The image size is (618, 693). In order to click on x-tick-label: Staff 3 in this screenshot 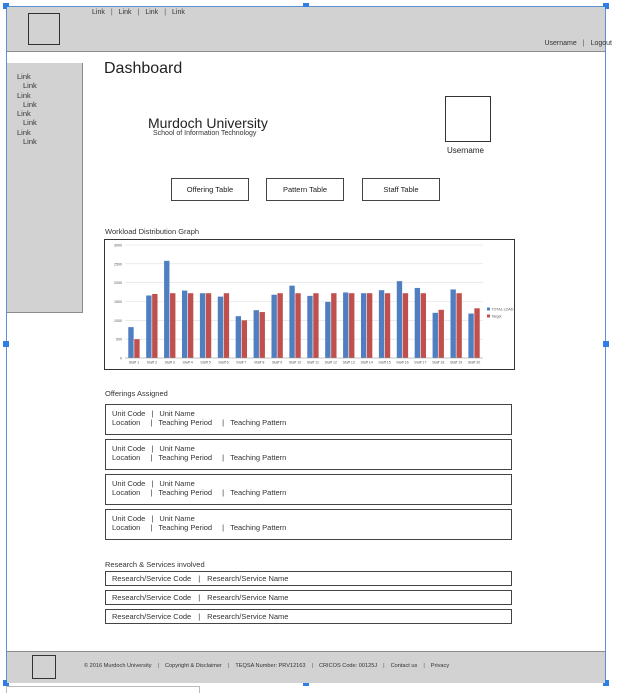, I will do `click(170, 363)`.